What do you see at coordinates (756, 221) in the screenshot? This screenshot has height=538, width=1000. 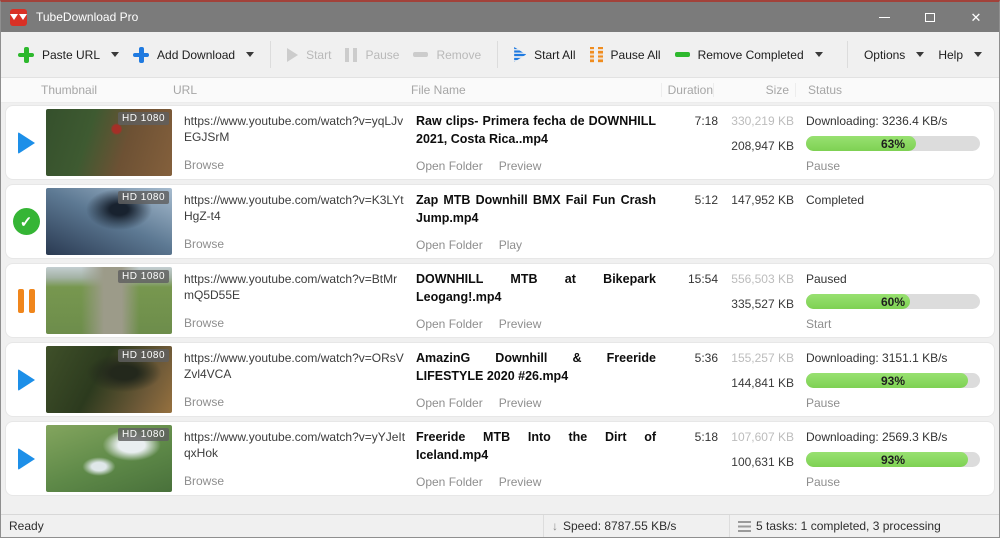 I see `size-cell: 147,952 KB` at bounding box center [756, 221].